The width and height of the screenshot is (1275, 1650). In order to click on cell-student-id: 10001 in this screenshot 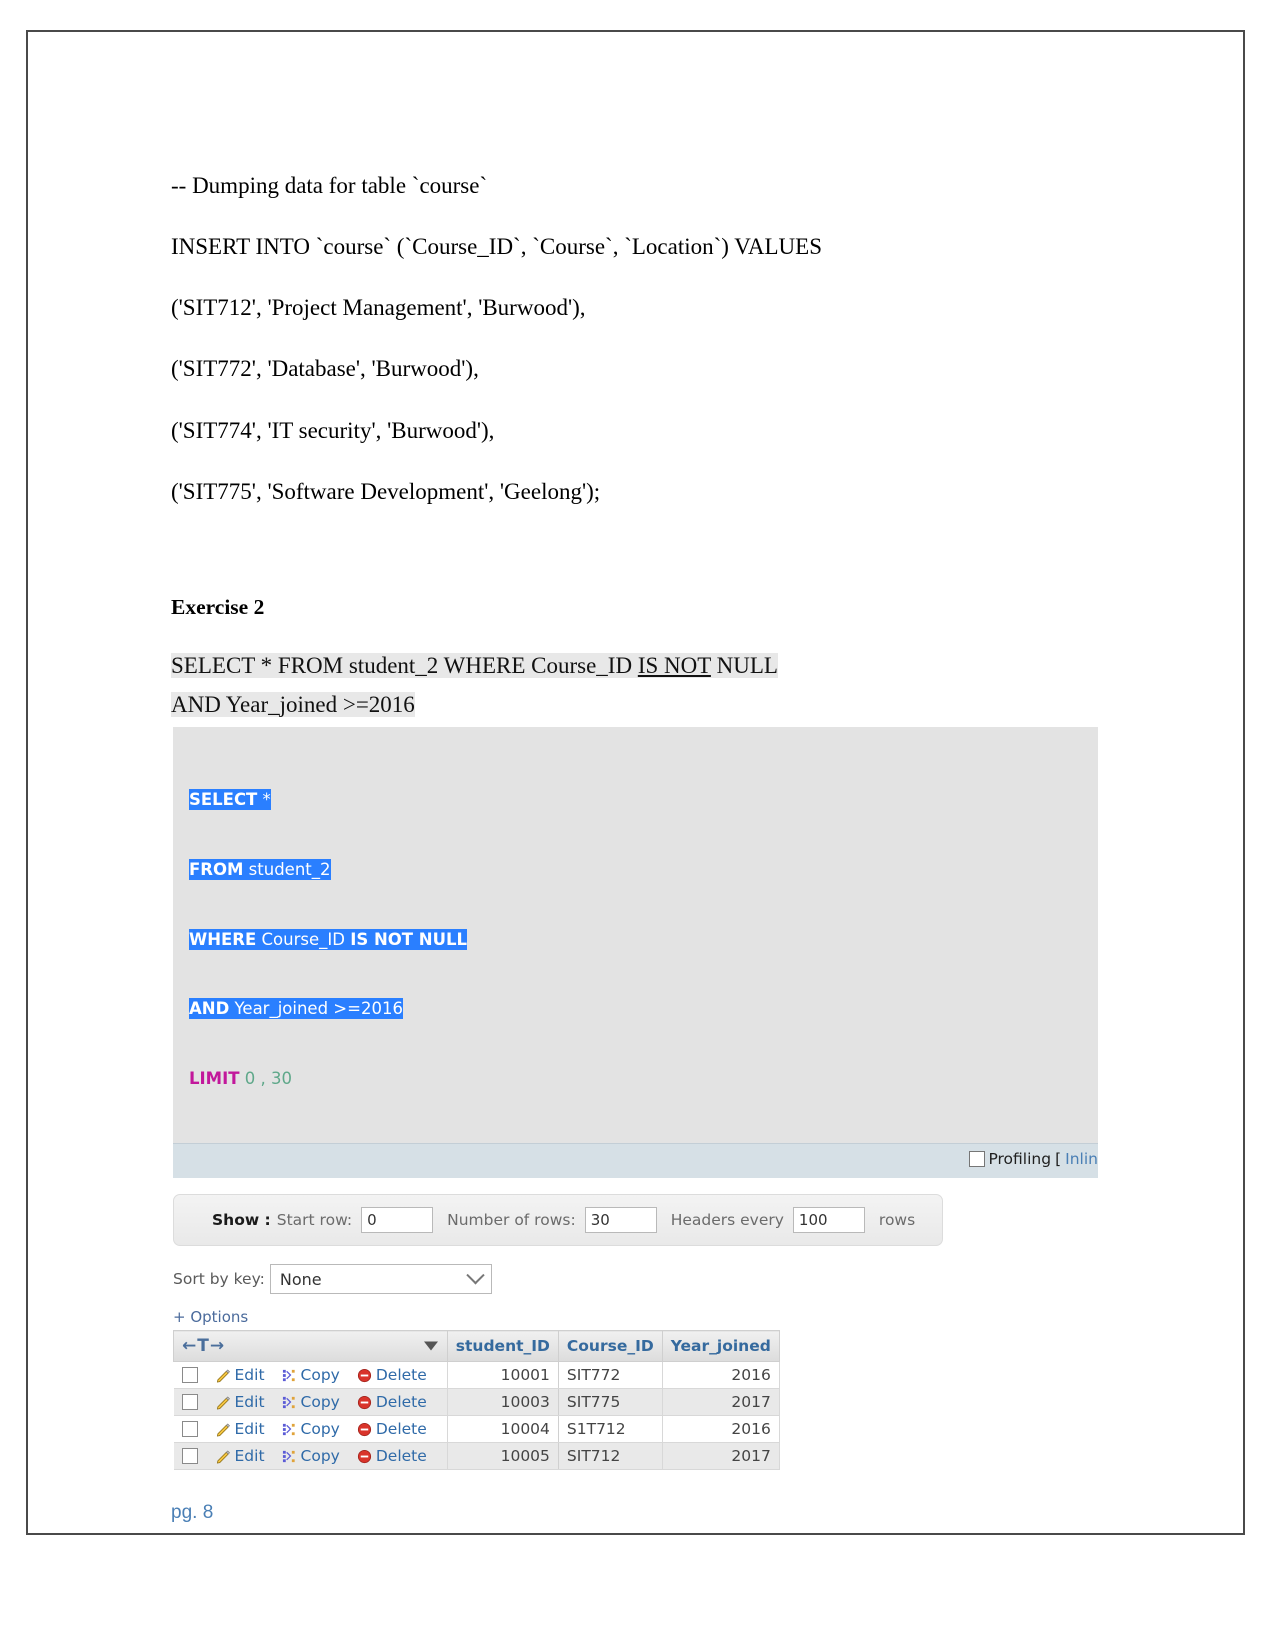, I will do `click(502, 1375)`.